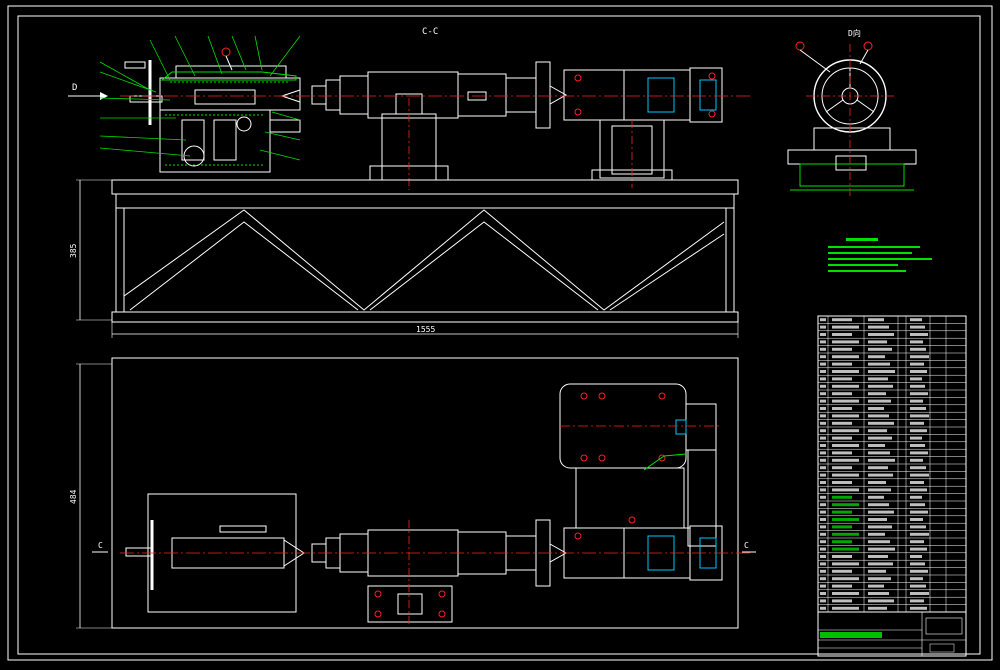 The height and width of the screenshot is (670, 1000). Describe the element at coordinates (425, 201) in the screenshot. I see `bed-upper-chord` at that location.